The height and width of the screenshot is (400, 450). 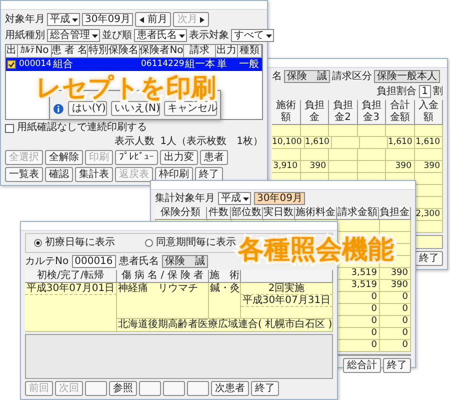 What do you see at coordinates (252, 35) in the screenshot?
I see `dropdown: すべて` at bounding box center [252, 35].